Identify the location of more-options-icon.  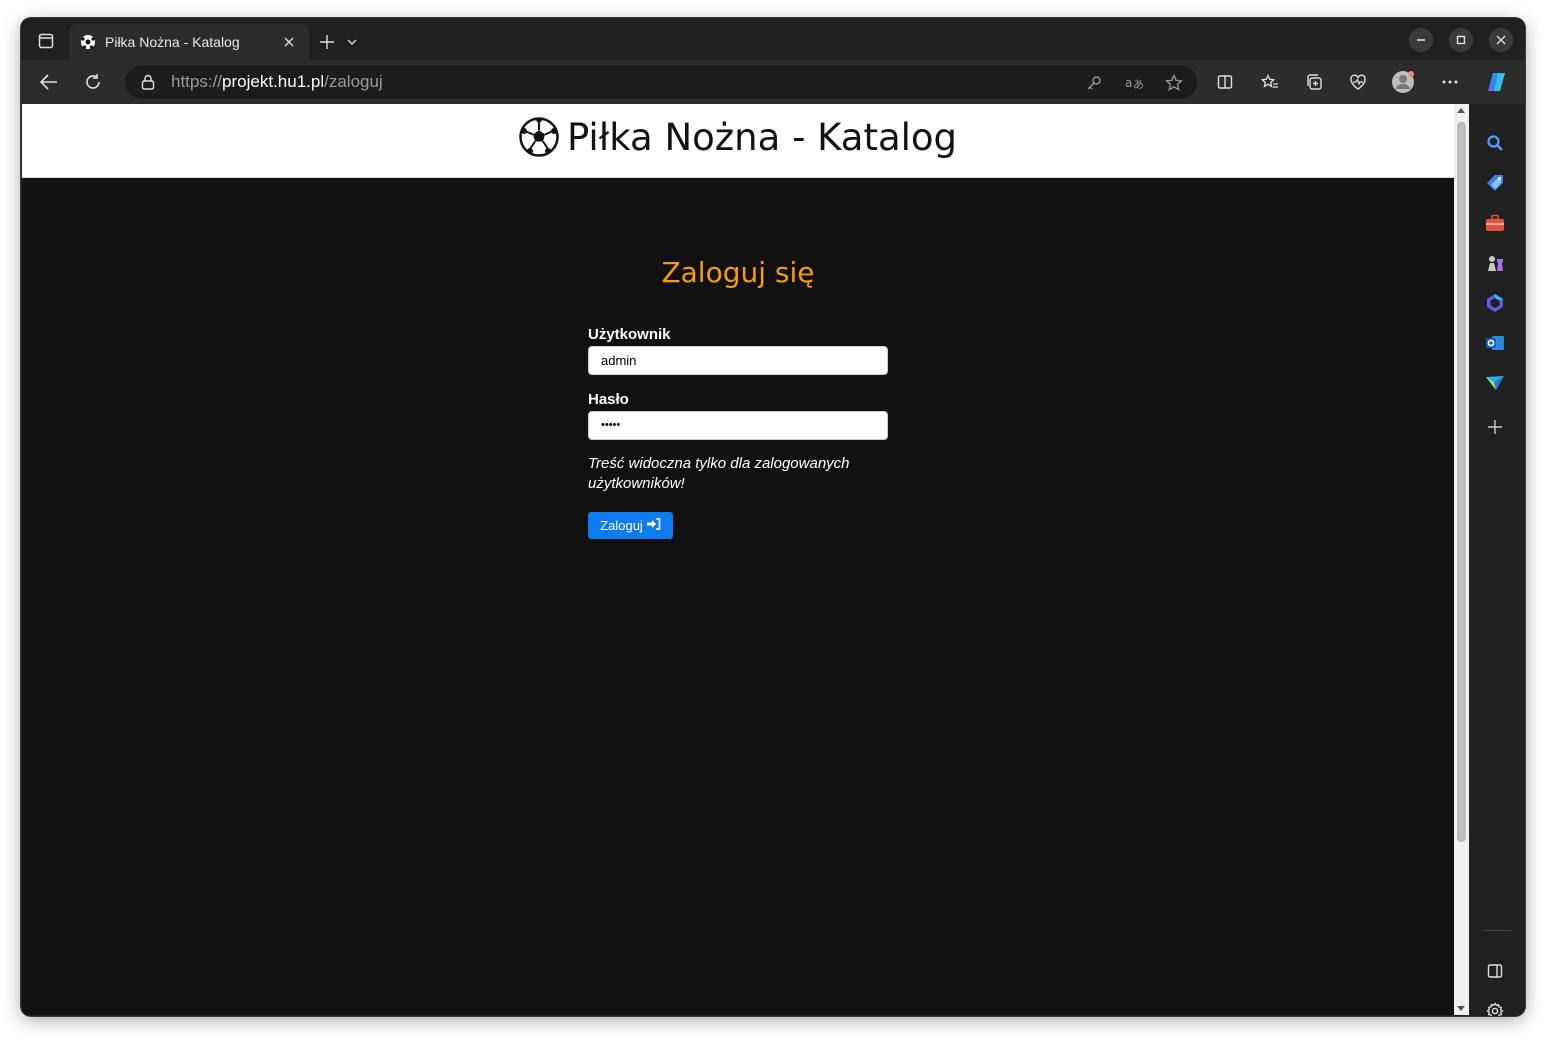
(1450, 82).